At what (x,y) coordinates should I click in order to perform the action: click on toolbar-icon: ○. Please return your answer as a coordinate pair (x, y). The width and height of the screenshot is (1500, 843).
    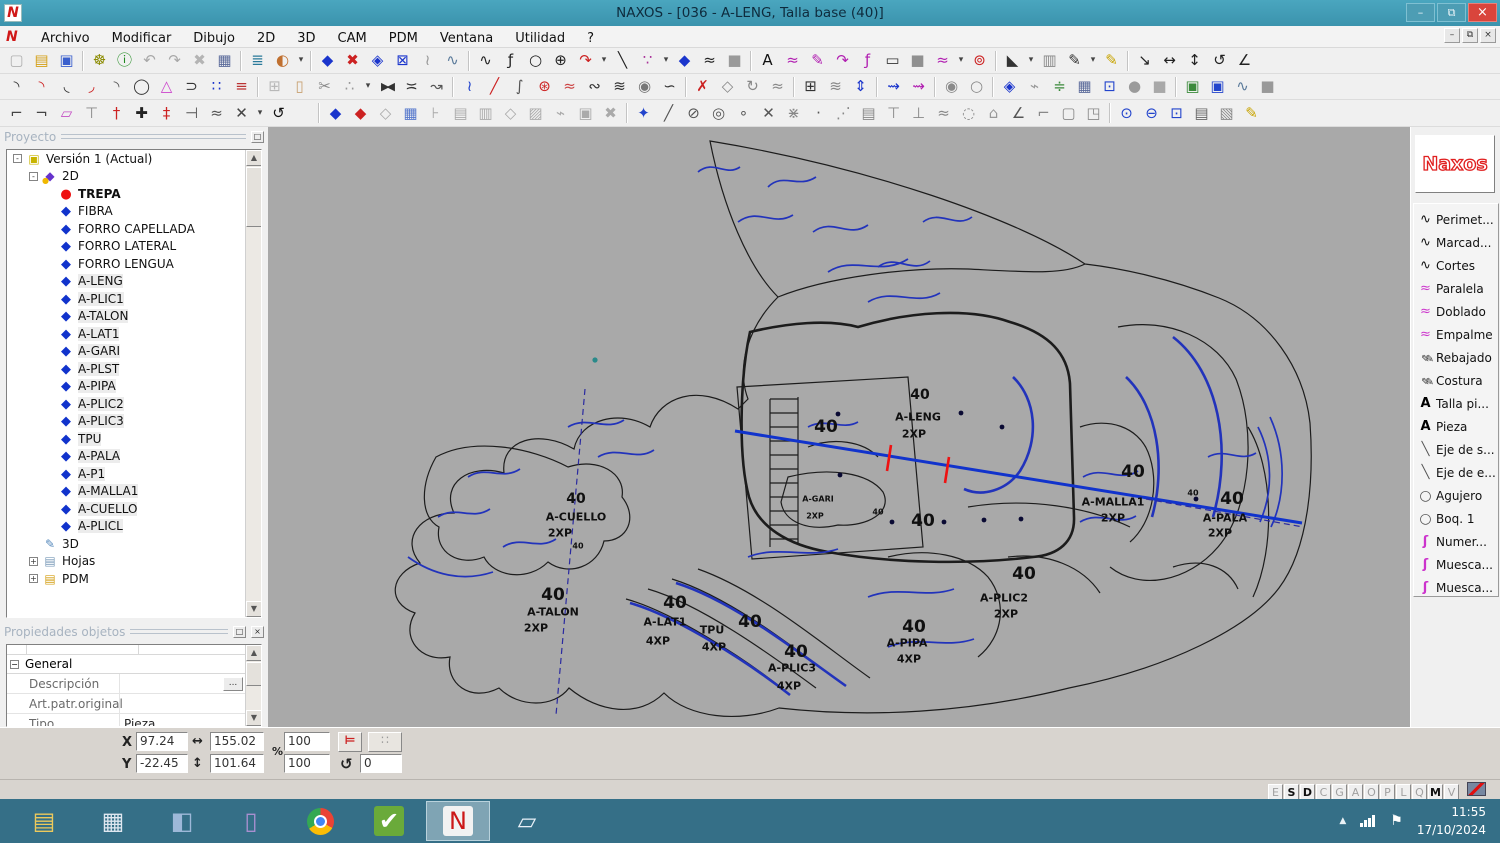
    Looking at the image, I should click on (535, 60).